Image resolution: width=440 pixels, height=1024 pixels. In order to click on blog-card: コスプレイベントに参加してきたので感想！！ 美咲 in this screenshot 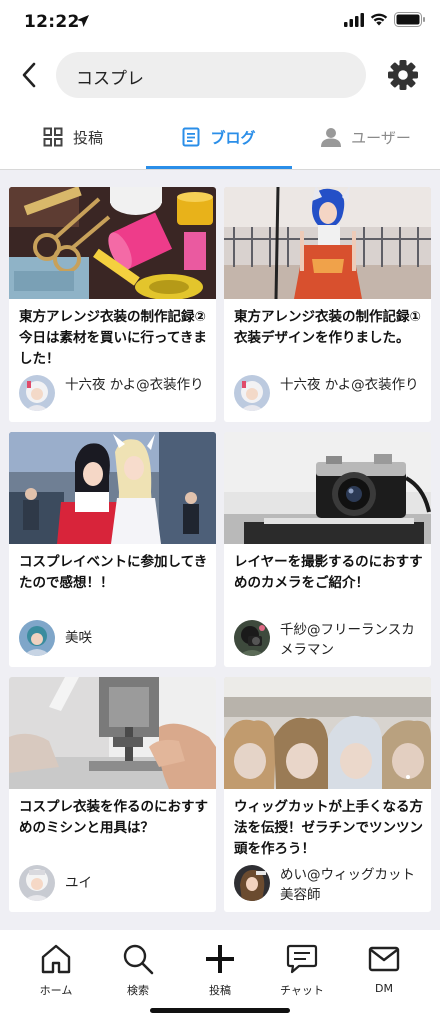, I will do `click(112, 549)`.